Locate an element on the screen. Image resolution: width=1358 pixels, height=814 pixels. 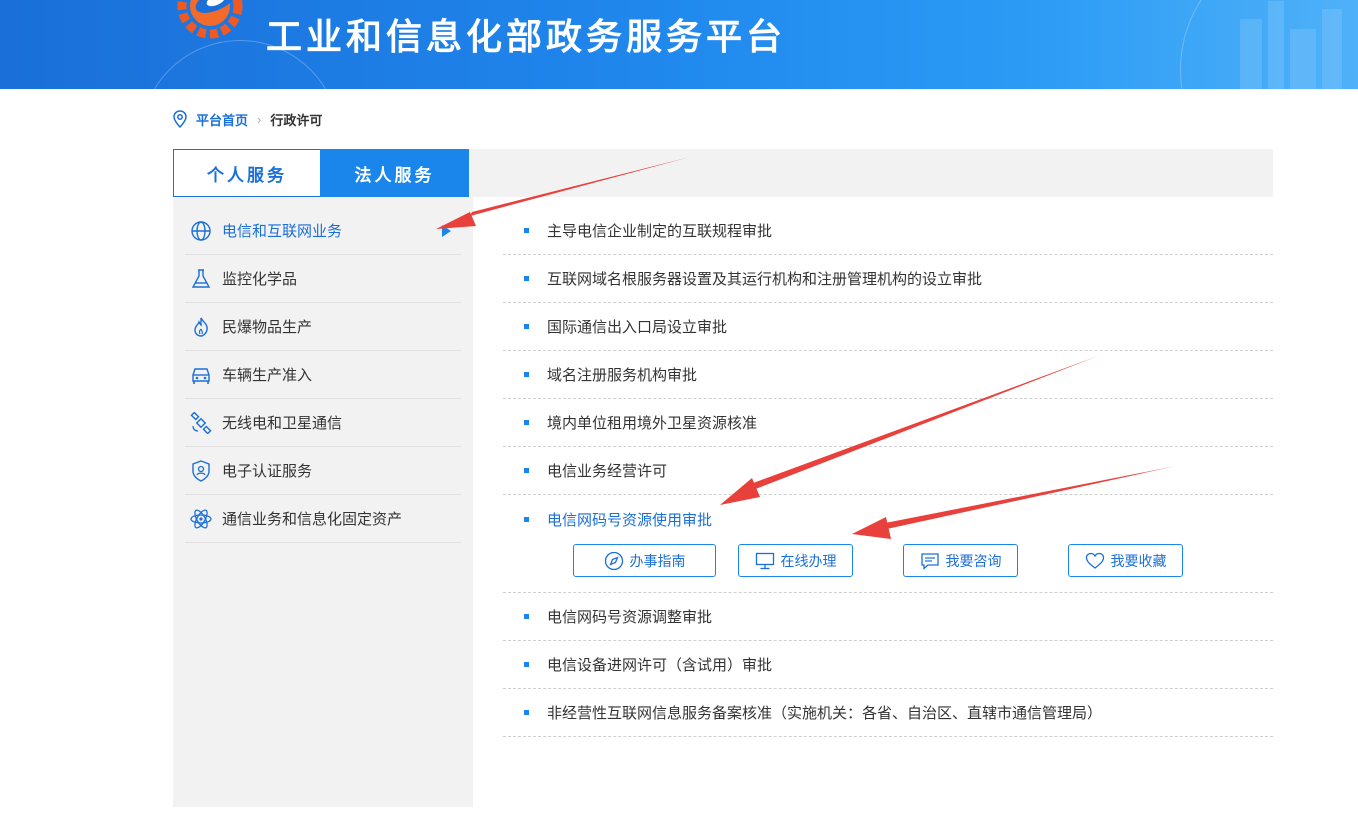
online-apply-button-label: 在线办理 is located at coordinates (808, 560).